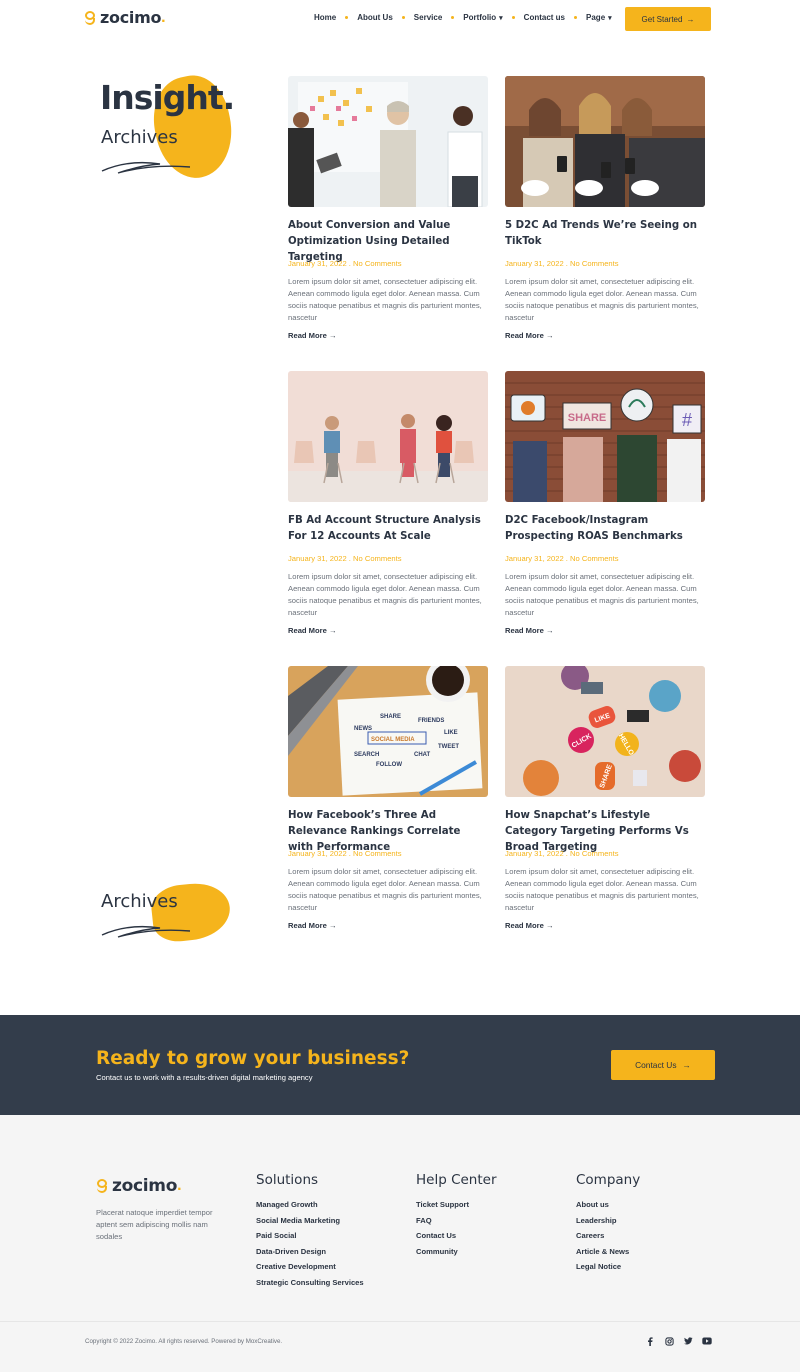  I want to click on cta-title: Ready to grow your business?, so click(253, 1058).